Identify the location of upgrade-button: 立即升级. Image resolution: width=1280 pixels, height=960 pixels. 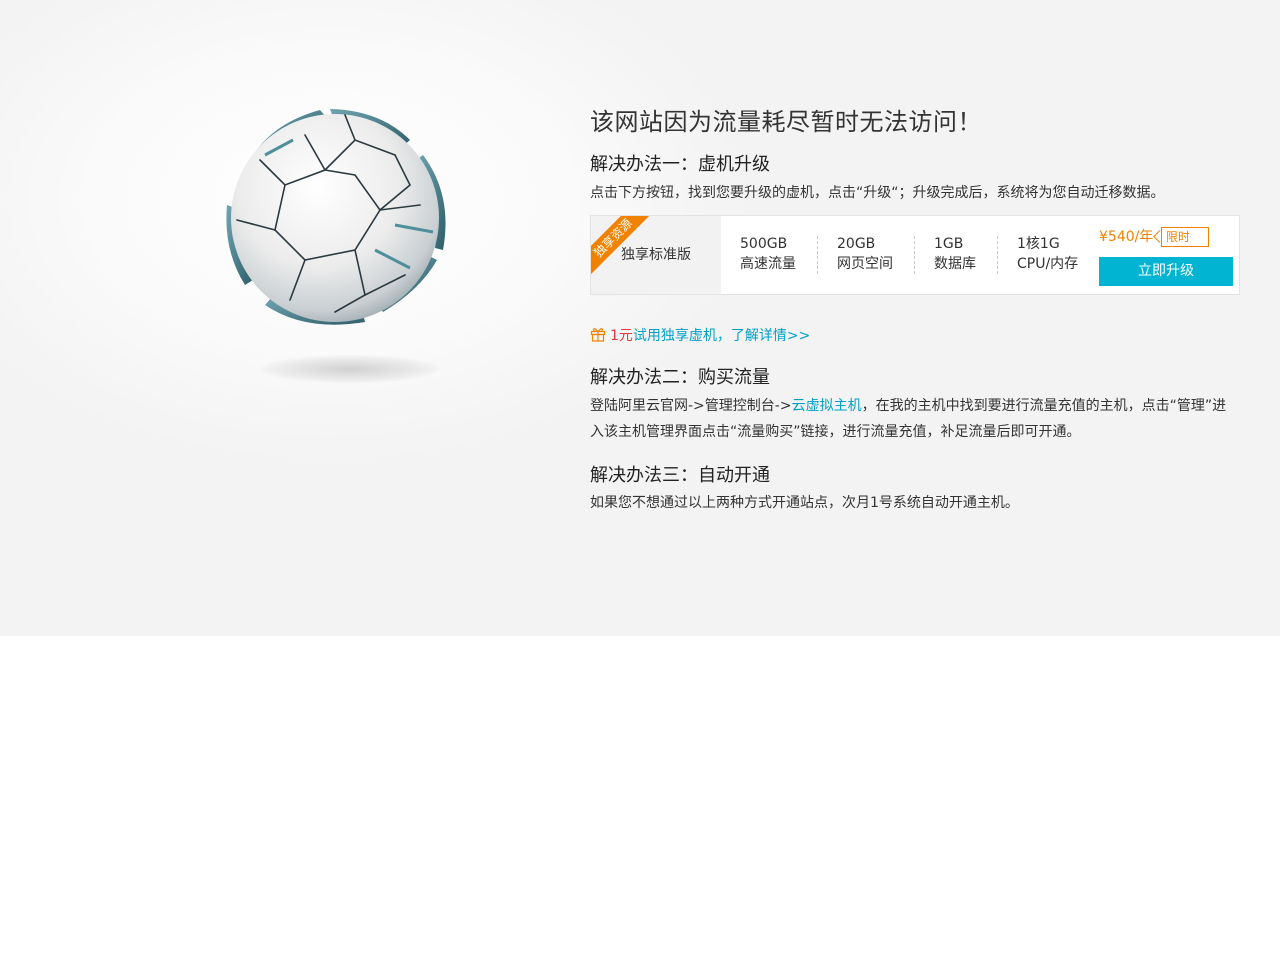
(1166, 271).